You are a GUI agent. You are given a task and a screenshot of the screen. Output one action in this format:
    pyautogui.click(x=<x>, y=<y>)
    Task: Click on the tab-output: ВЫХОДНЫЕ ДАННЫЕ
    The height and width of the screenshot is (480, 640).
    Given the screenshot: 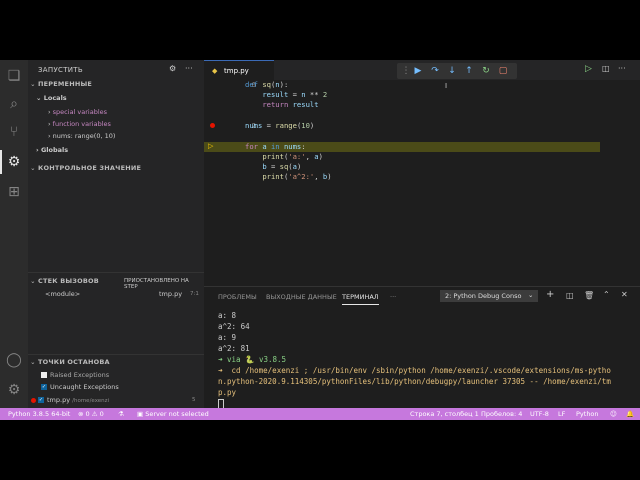 What is the action you would take?
    pyautogui.click(x=301, y=297)
    